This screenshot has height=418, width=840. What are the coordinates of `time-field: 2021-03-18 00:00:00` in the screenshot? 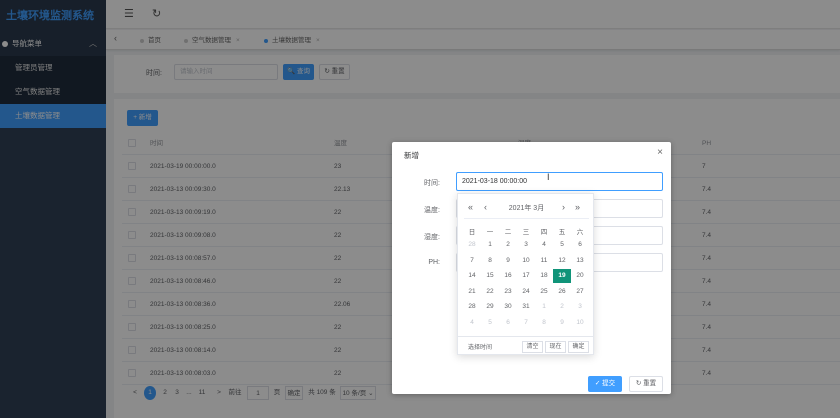 It's located at (559, 181).